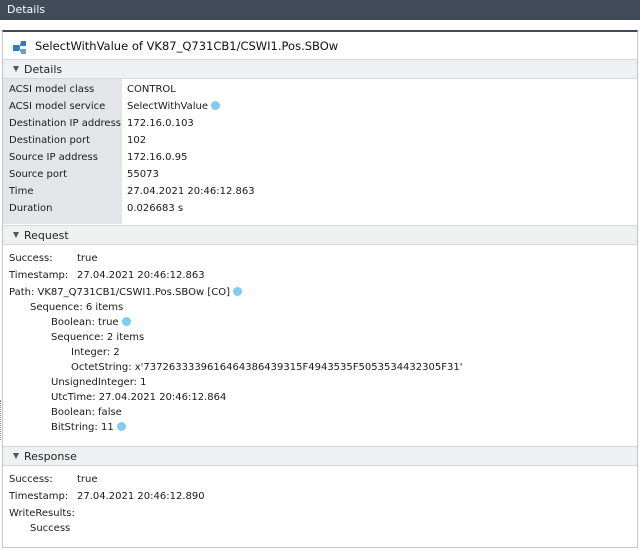 Image resolution: width=640 pixels, height=550 pixels. I want to click on message-exchange-icon, so click(19, 47).